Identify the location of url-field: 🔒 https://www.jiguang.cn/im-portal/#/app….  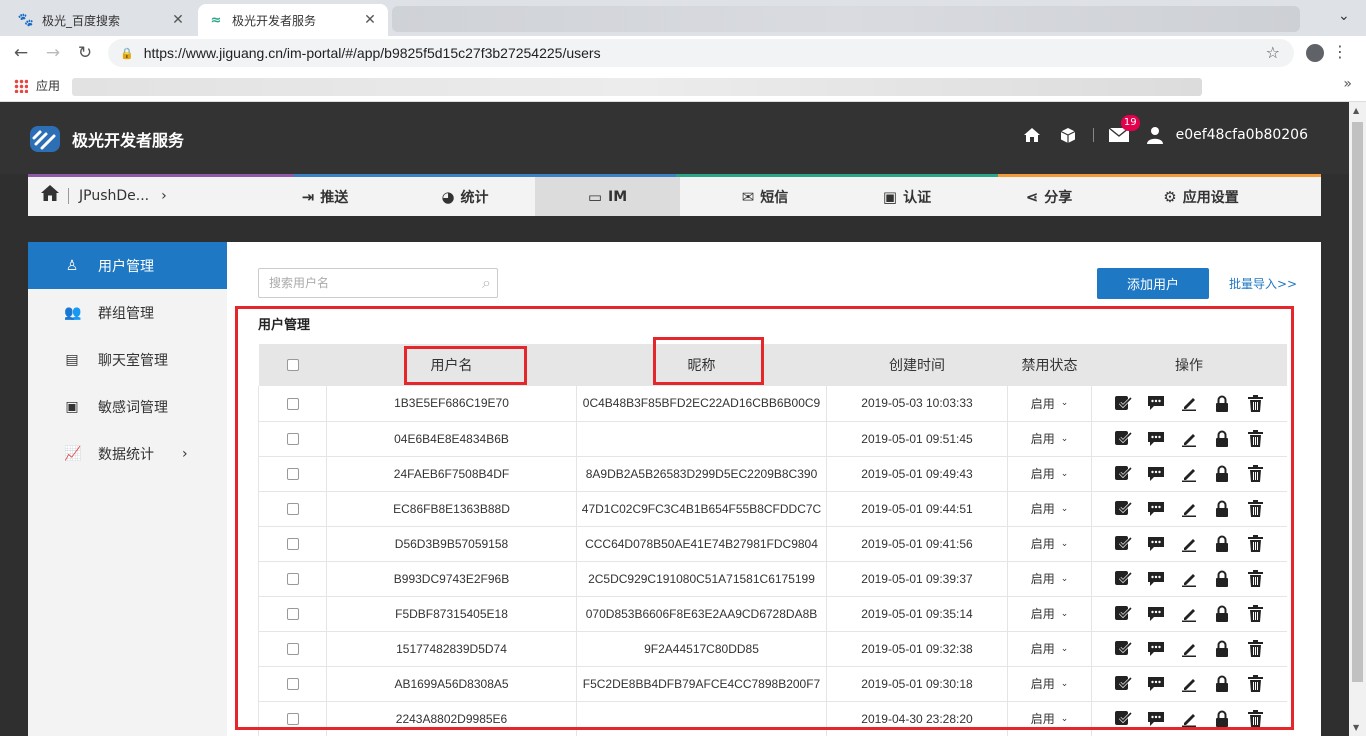
(701, 53).